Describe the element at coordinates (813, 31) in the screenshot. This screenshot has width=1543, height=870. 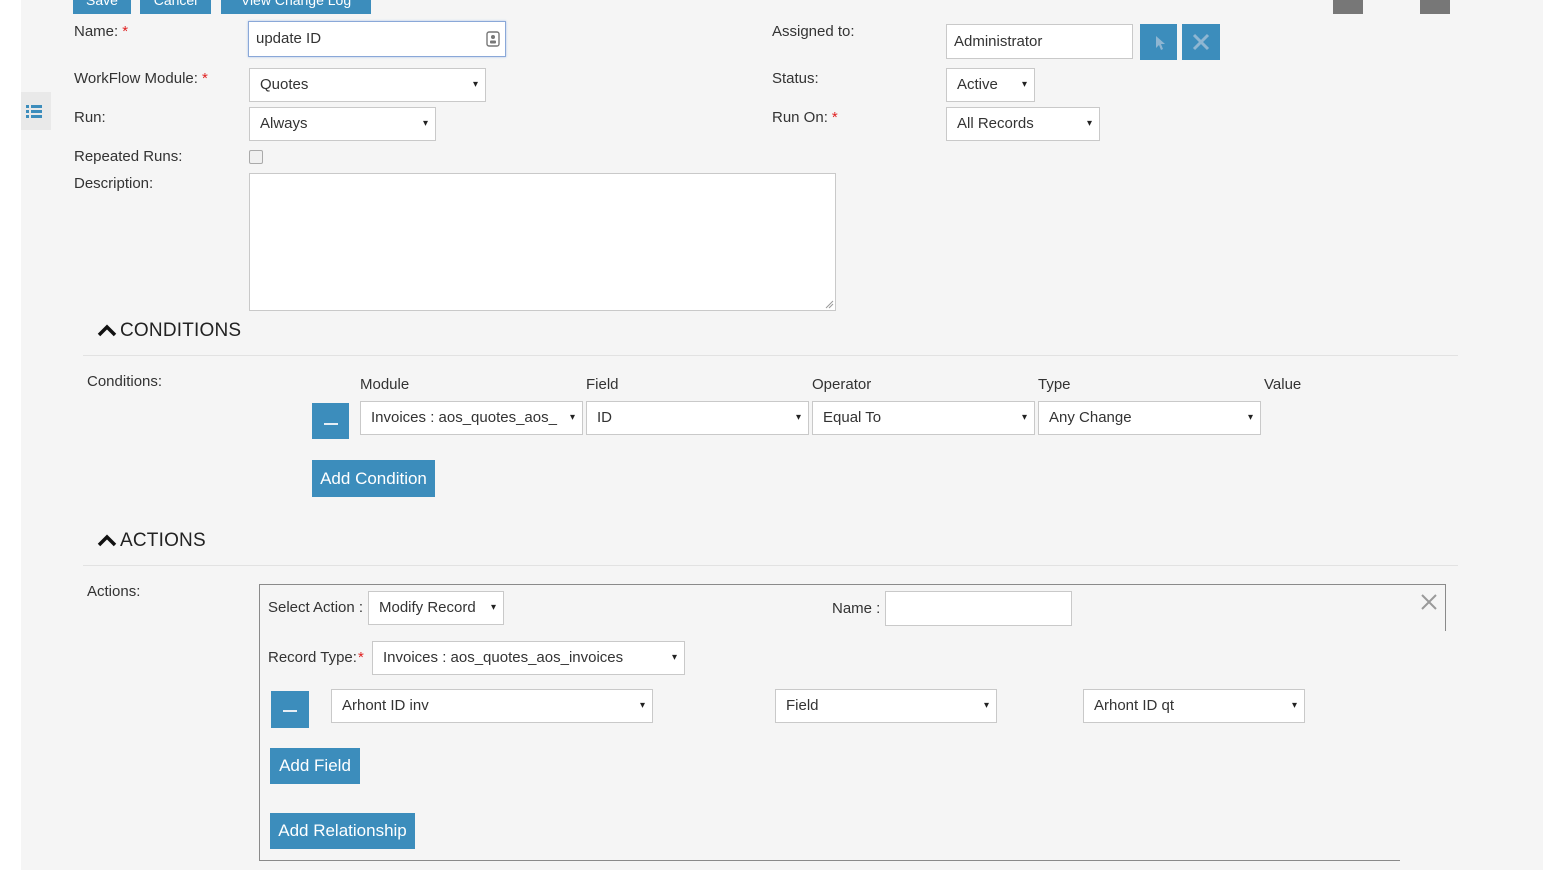
I see `assigned-to-label: Assigned to:` at that location.